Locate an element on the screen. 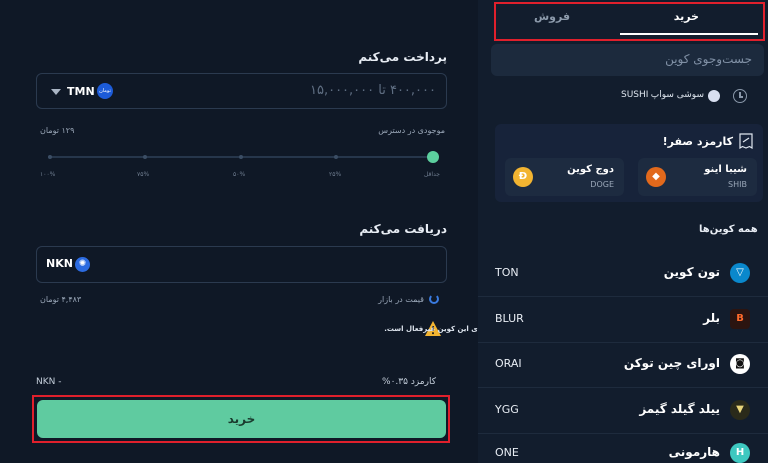 The width and height of the screenshot is (768, 463). coin-row-ygg: YGG ییلد گیلد گیمز ▼ is located at coordinates (623, 411).